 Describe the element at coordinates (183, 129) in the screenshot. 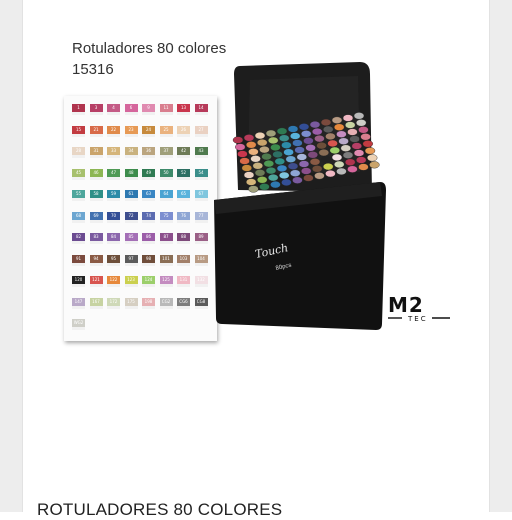

I see `swatch-code: 26` at that location.